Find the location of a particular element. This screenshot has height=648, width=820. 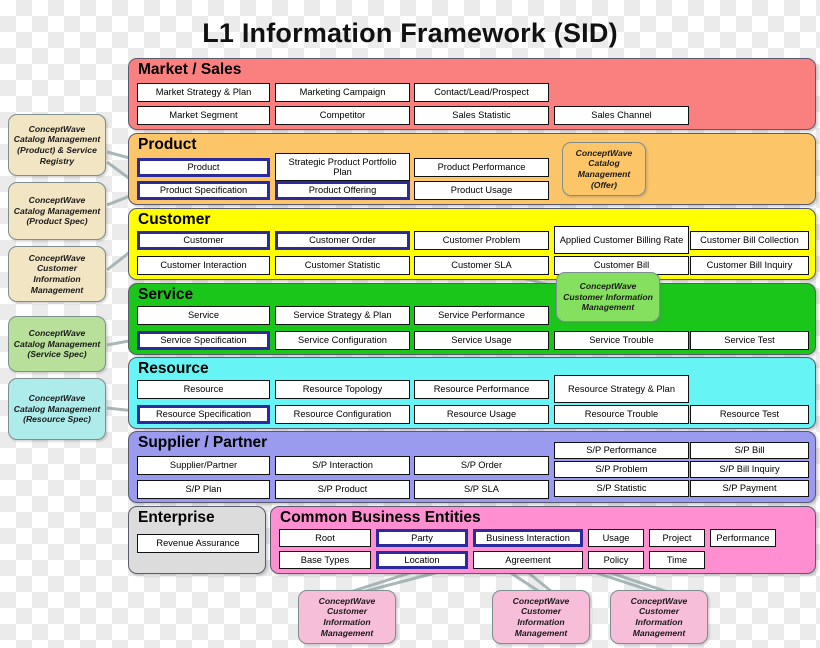

entity-resource-specification: Resource Specification is located at coordinates (203, 414).